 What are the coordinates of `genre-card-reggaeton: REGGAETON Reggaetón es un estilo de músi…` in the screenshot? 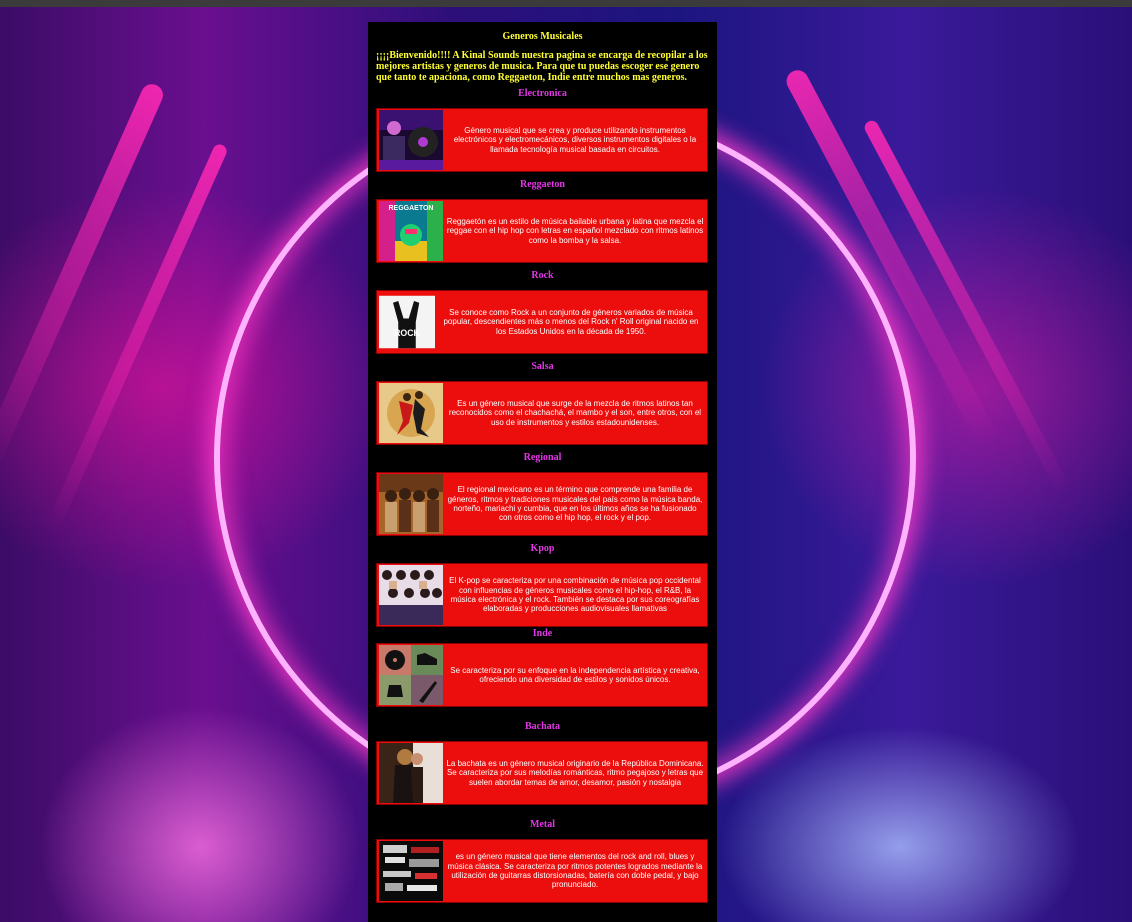 It's located at (542, 231).